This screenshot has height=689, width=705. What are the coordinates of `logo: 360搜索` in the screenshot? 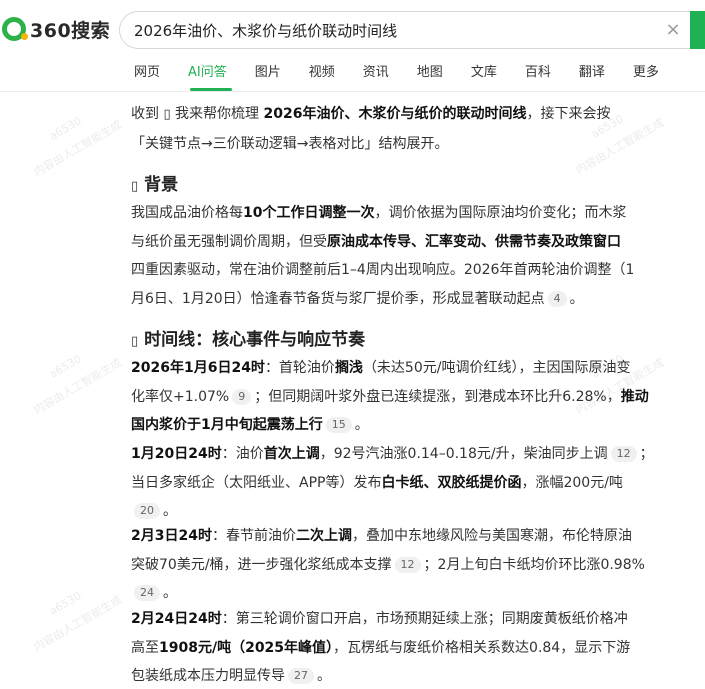 It's located at (56, 29).